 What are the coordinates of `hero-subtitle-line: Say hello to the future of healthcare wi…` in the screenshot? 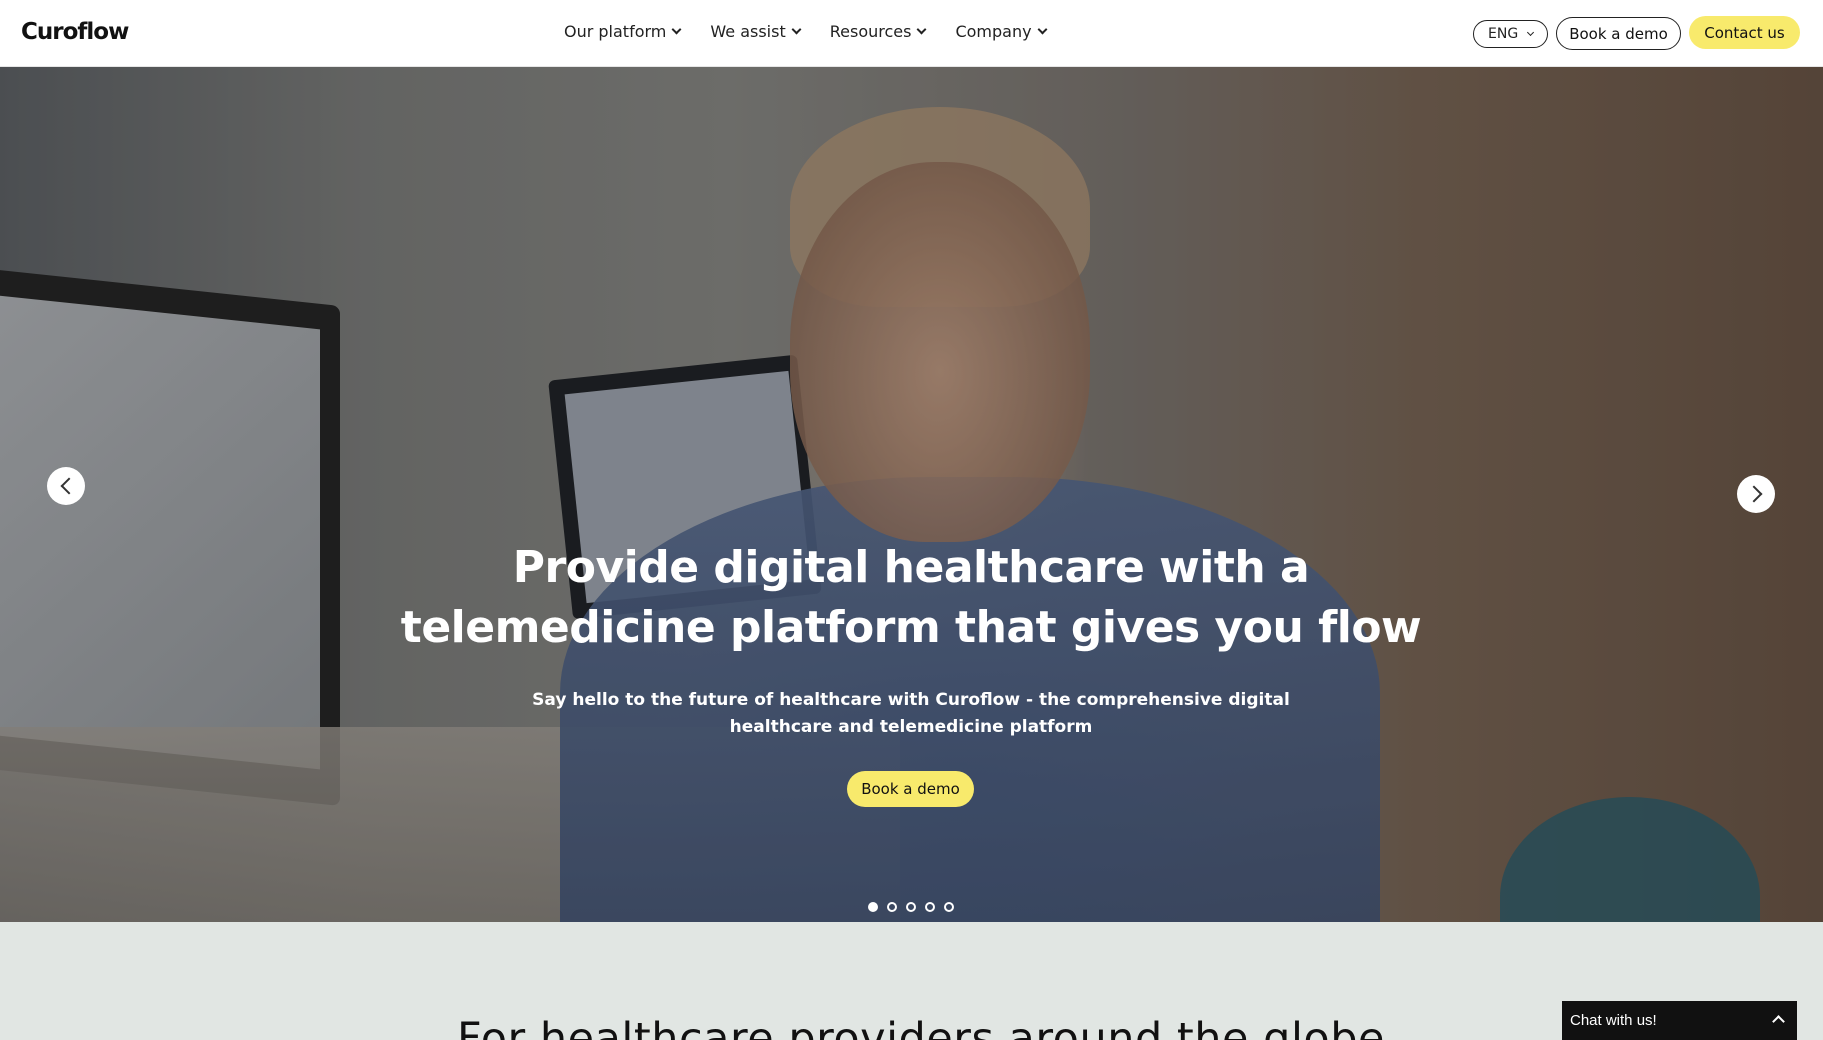 It's located at (911, 700).